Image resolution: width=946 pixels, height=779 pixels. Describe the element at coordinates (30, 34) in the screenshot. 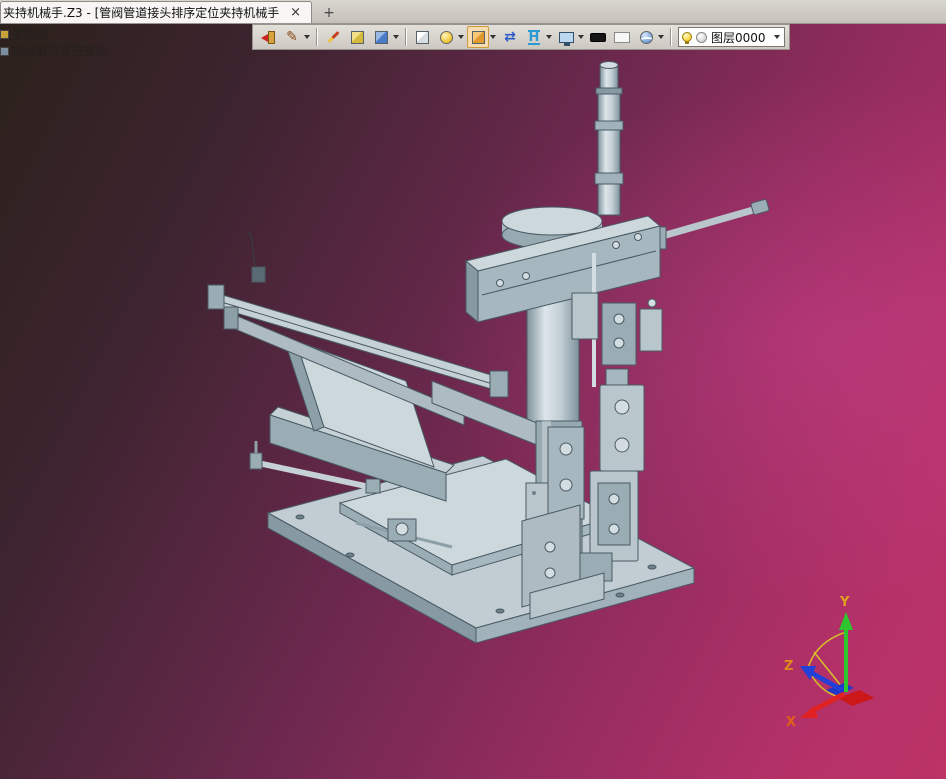

I see `hint-text-1: 变热键` at that location.